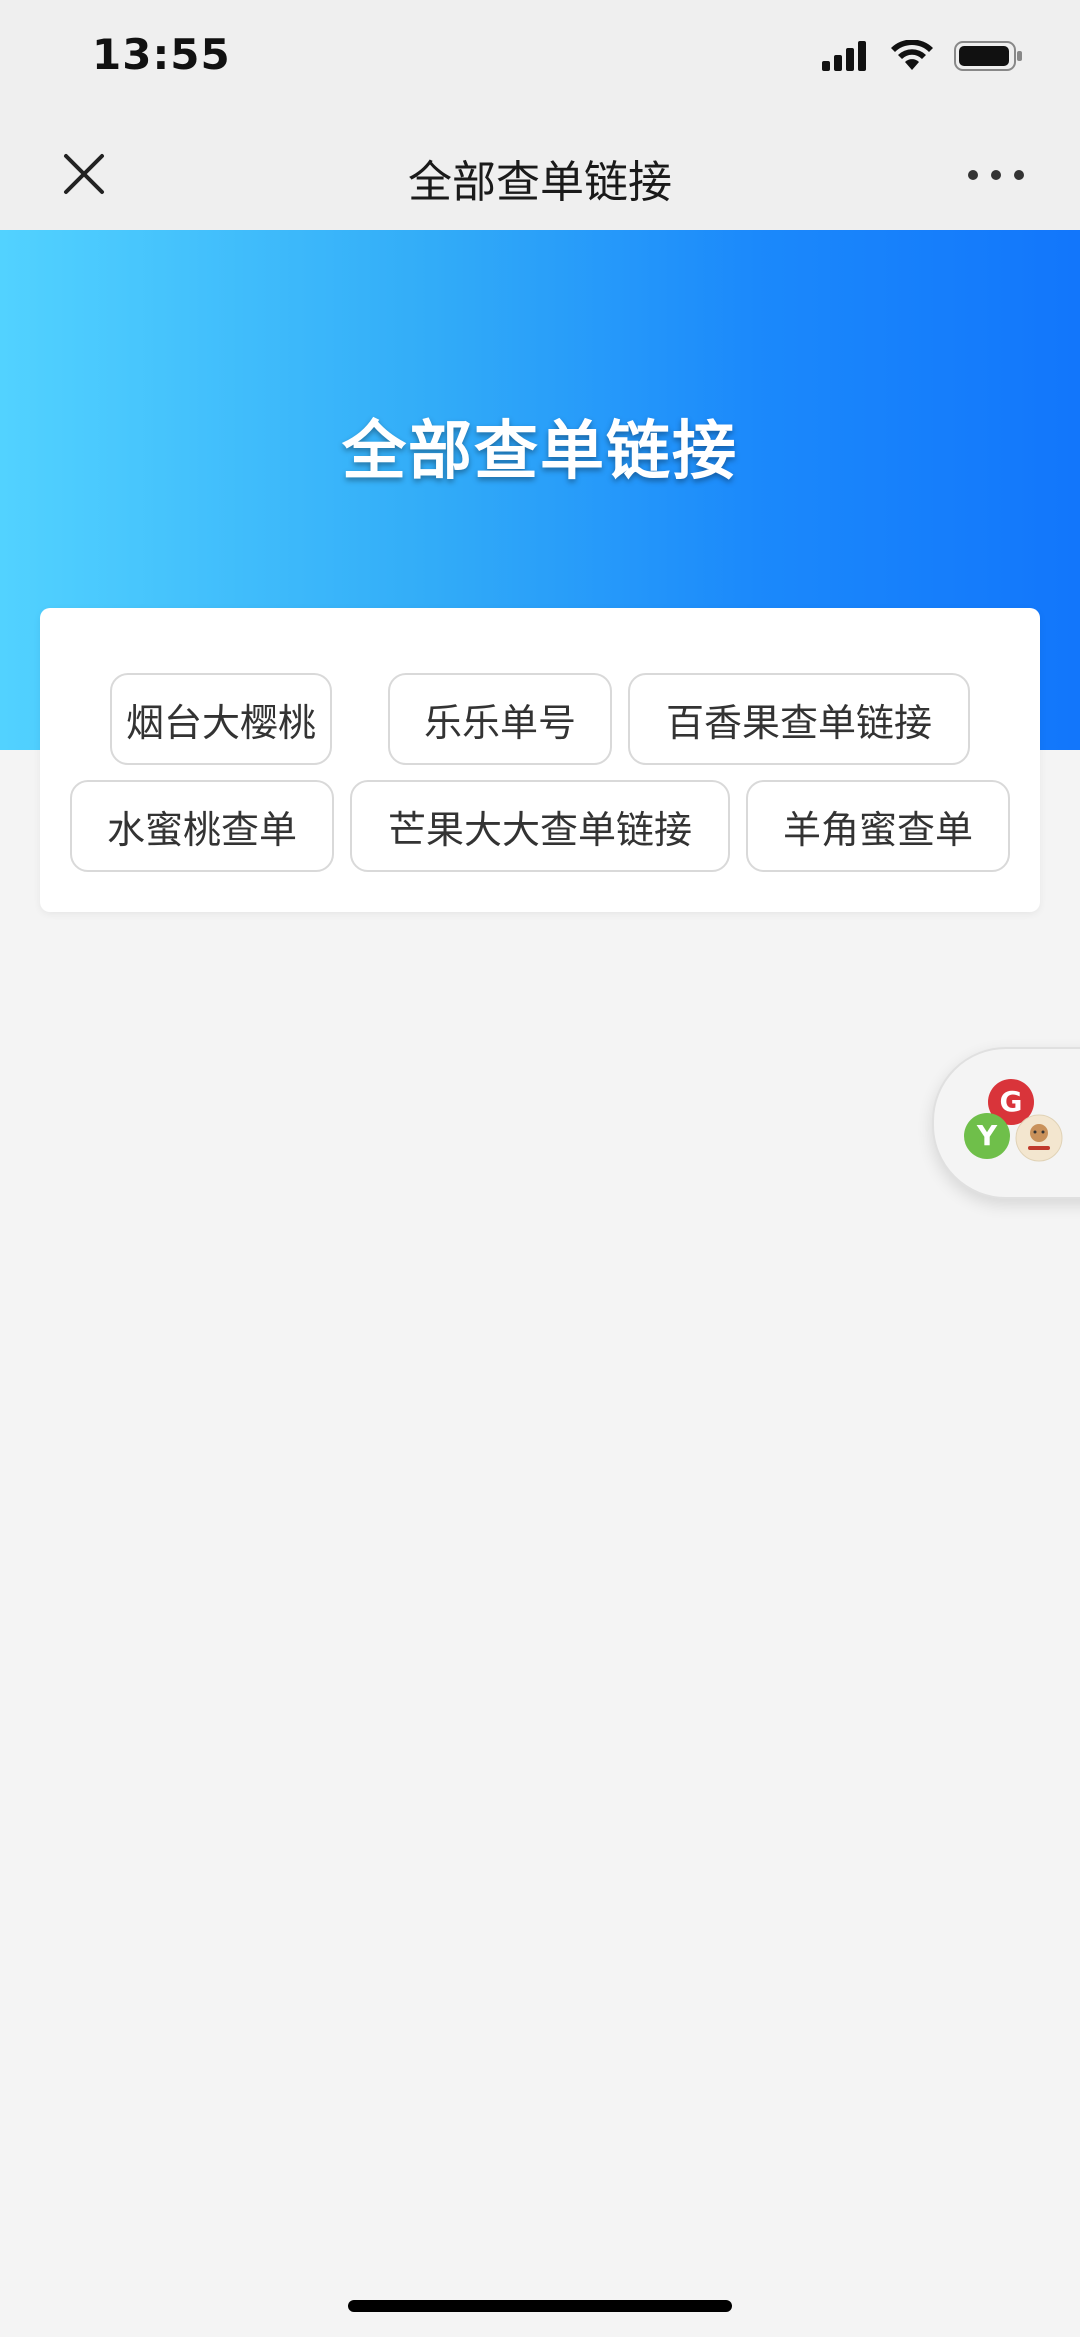 This screenshot has width=1080, height=2337. Describe the element at coordinates (540, 826) in the screenshot. I see `link-chip-mango: 芒果大大查单链接` at that location.